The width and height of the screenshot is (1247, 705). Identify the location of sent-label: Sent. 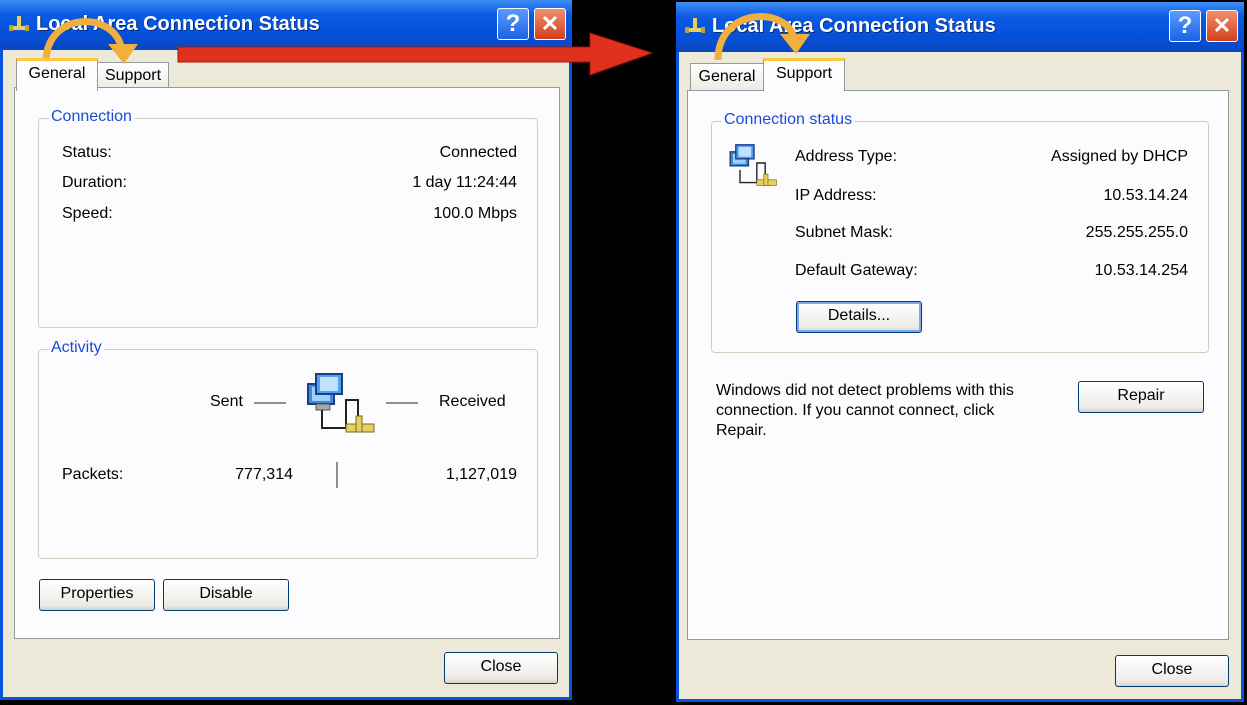
(226, 401).